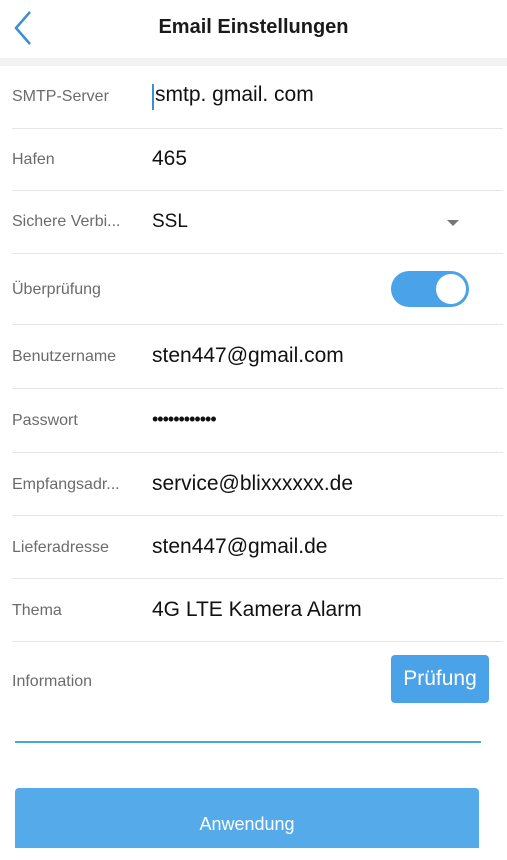  I want to click on subject-label: Thema, so click(37, 610).